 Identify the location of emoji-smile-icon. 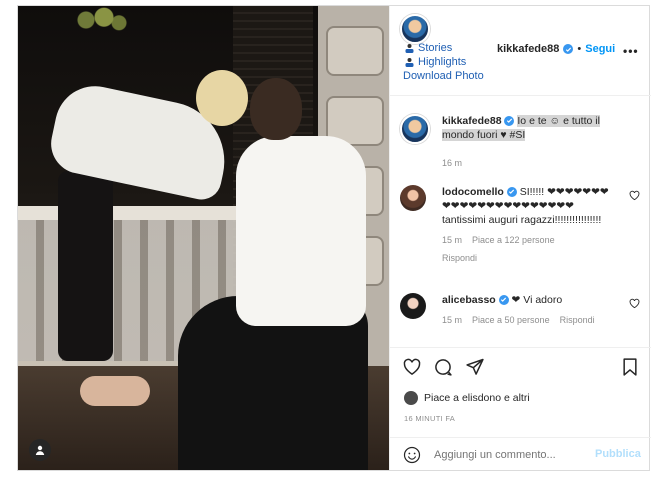
(412, 455).